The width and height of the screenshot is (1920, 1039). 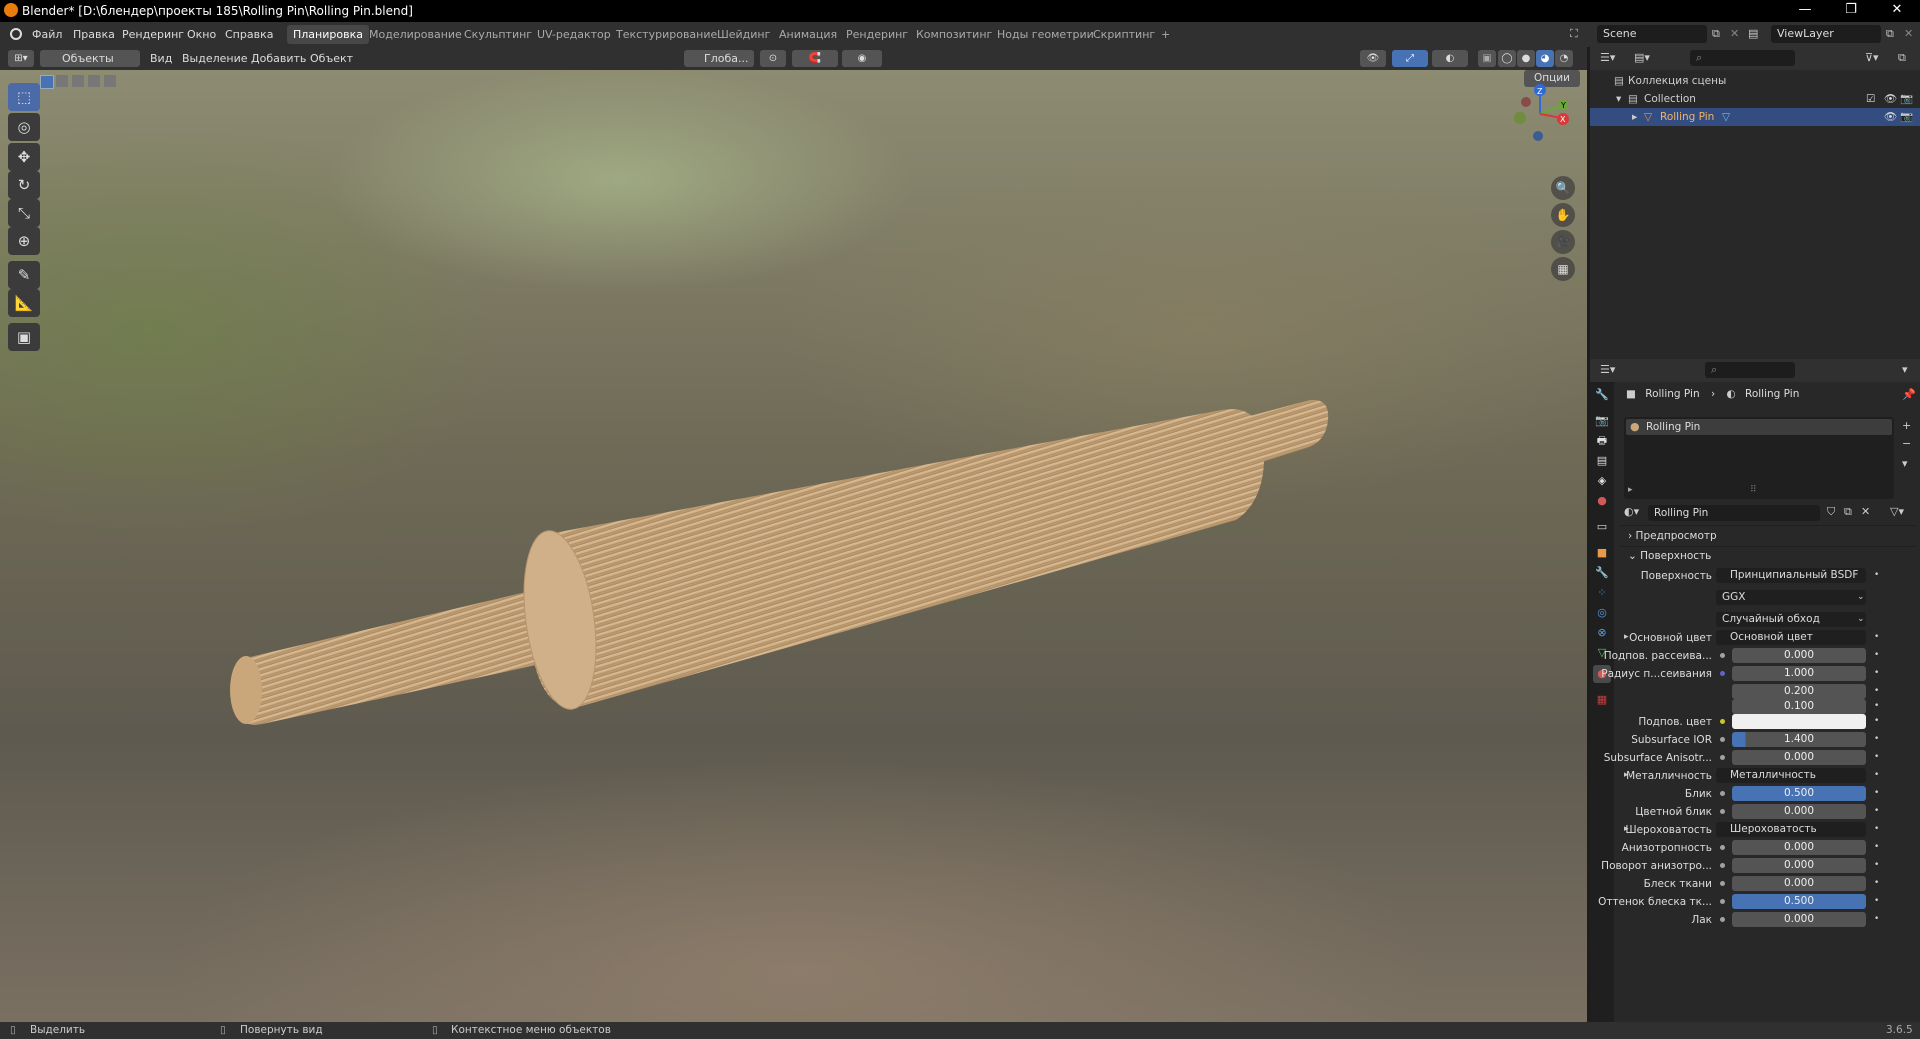 What do you see at coordinates (1545, 58) in the screenshot?
I see `material-preview-shading-icon: ◕` at bounding box center [1545, 58].